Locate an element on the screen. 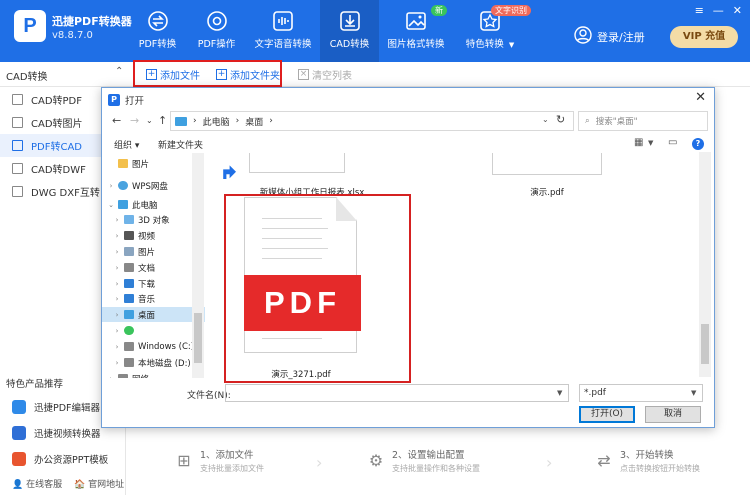  tree-item-3d-objects: › 3D 对象 is located at coordinates (153, 219).